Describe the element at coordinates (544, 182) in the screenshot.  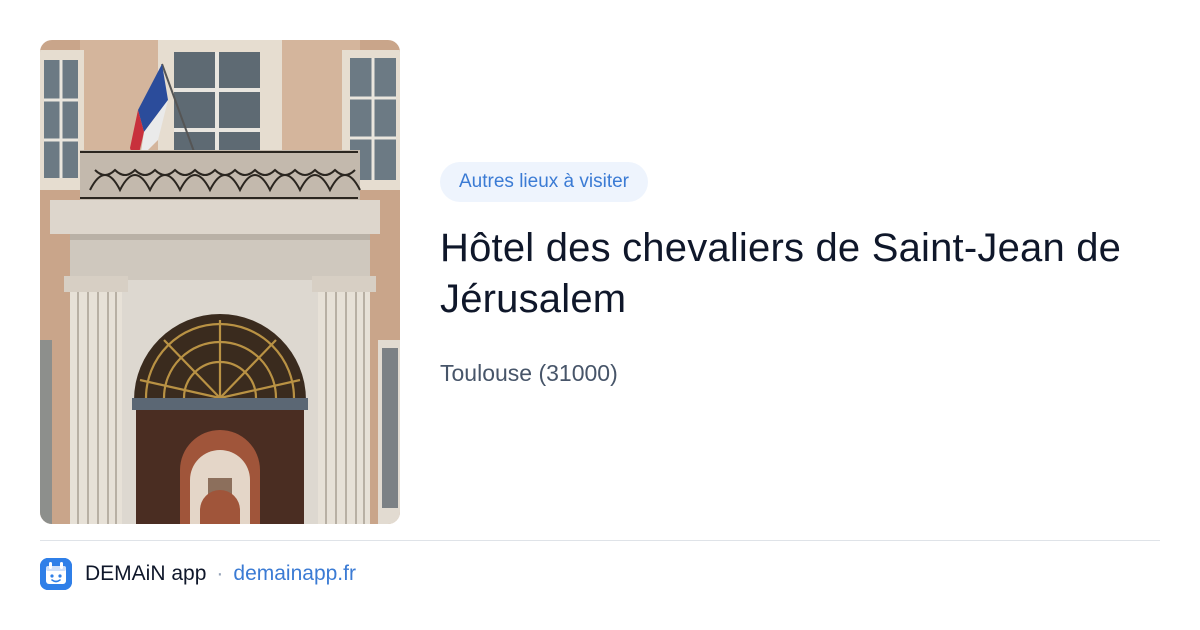
I see `category-badge: Autres lieux à visiter` at that location.